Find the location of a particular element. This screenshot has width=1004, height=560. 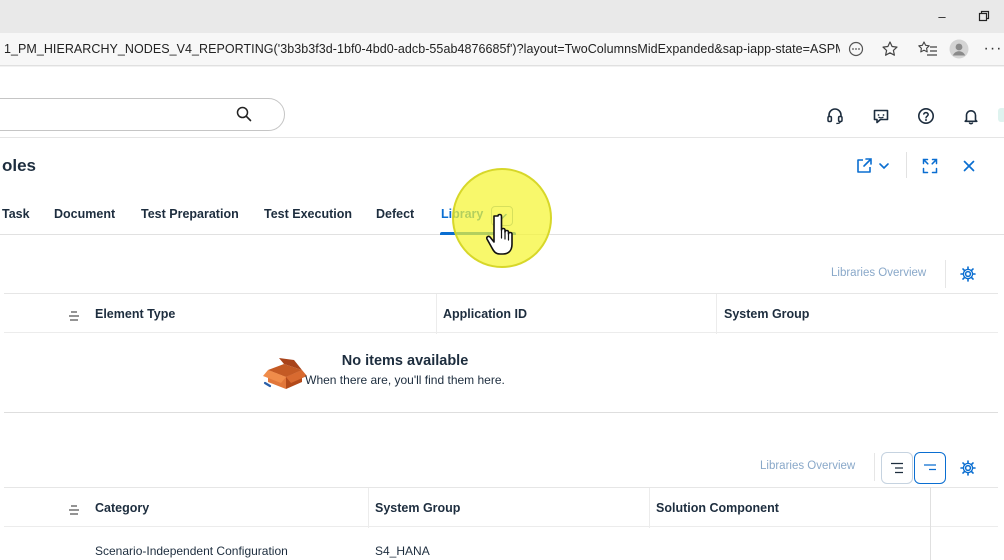

header-separator is located at coordinates (906, 165).